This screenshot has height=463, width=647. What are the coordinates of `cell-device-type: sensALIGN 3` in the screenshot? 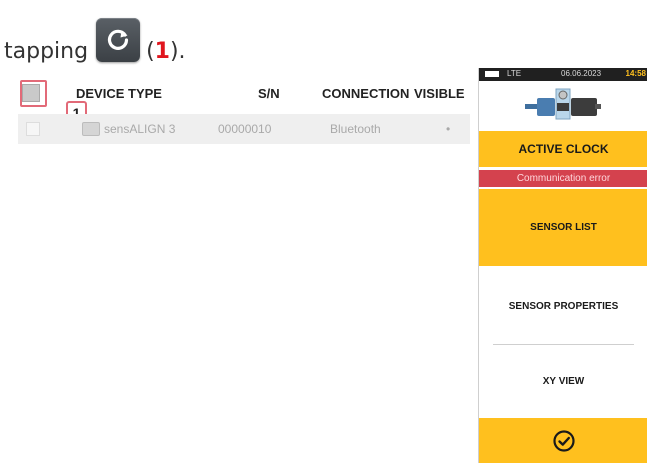 It's located at (140, 129).